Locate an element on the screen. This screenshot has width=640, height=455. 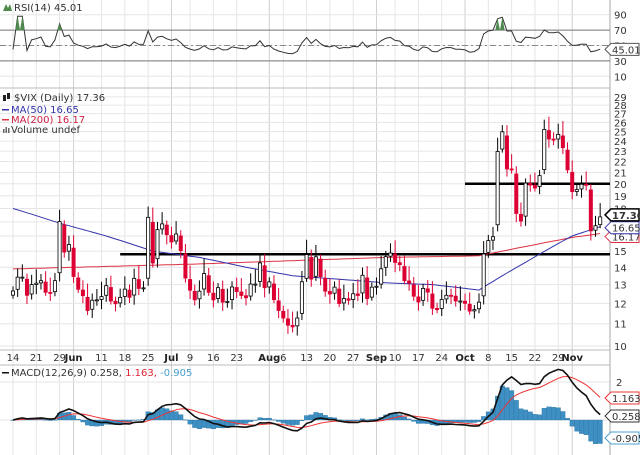
macd-hist-tag-text: -0.905 is located at coordinates (626, 439).